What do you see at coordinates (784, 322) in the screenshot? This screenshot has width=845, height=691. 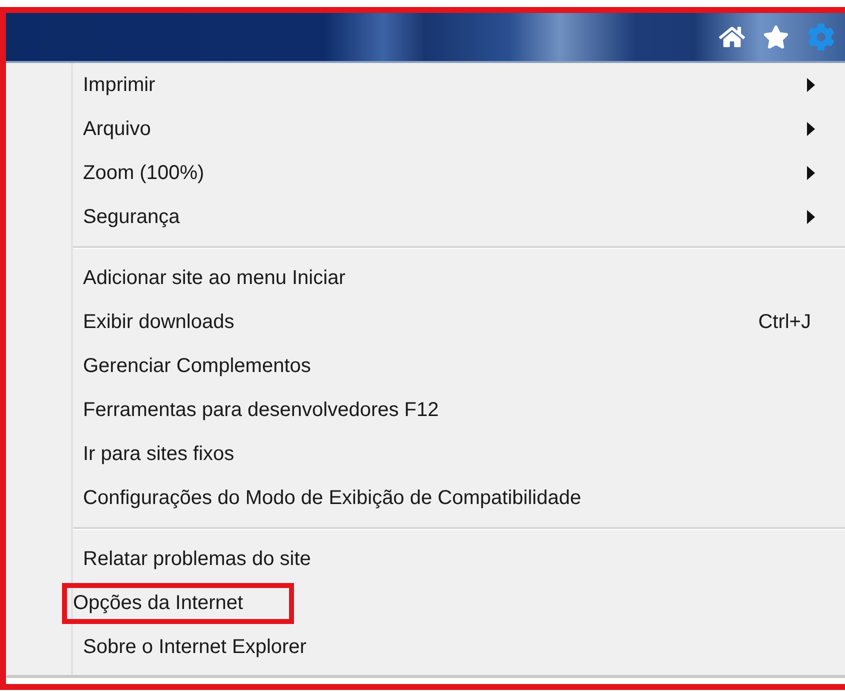 I see `shortcut-label: Ctrl+J` at bounding box center [784, 322].